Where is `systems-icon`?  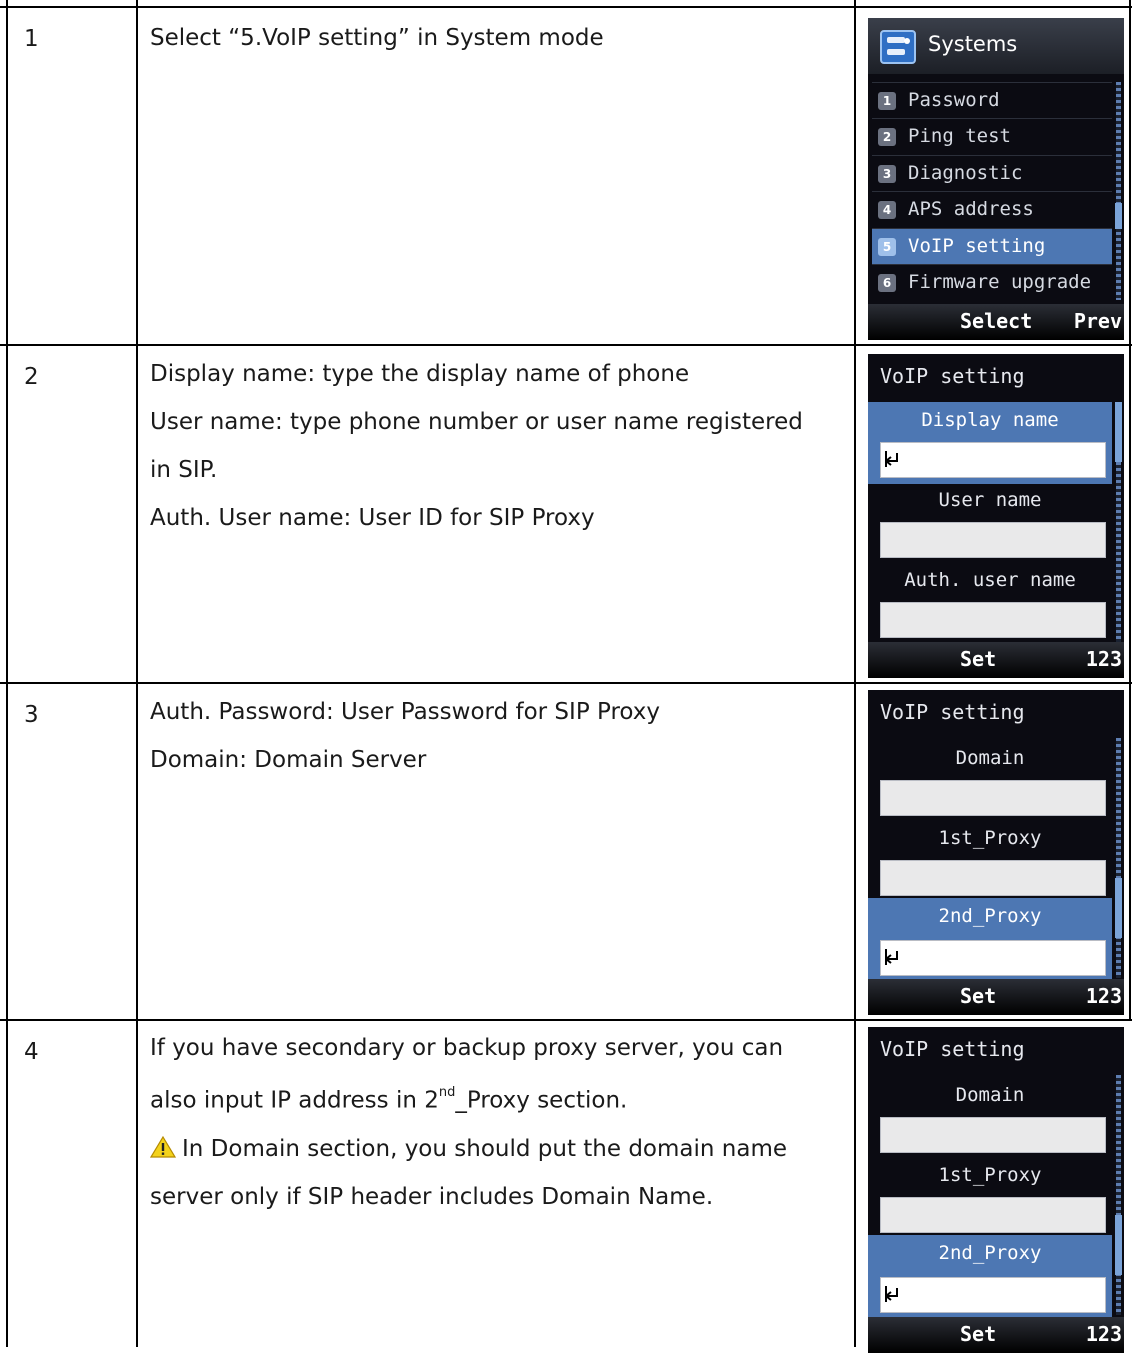 systems-icon is located at coordinates (898, 47).